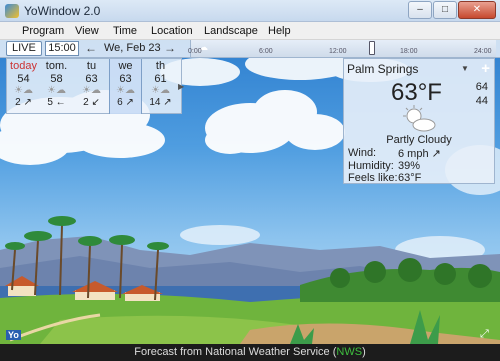 This screenshot has width=500, height=361. What do you see at coordinates (62, 48) in the screenshot?
I see `time-display: 15:00` at bounding box center [62, 48].